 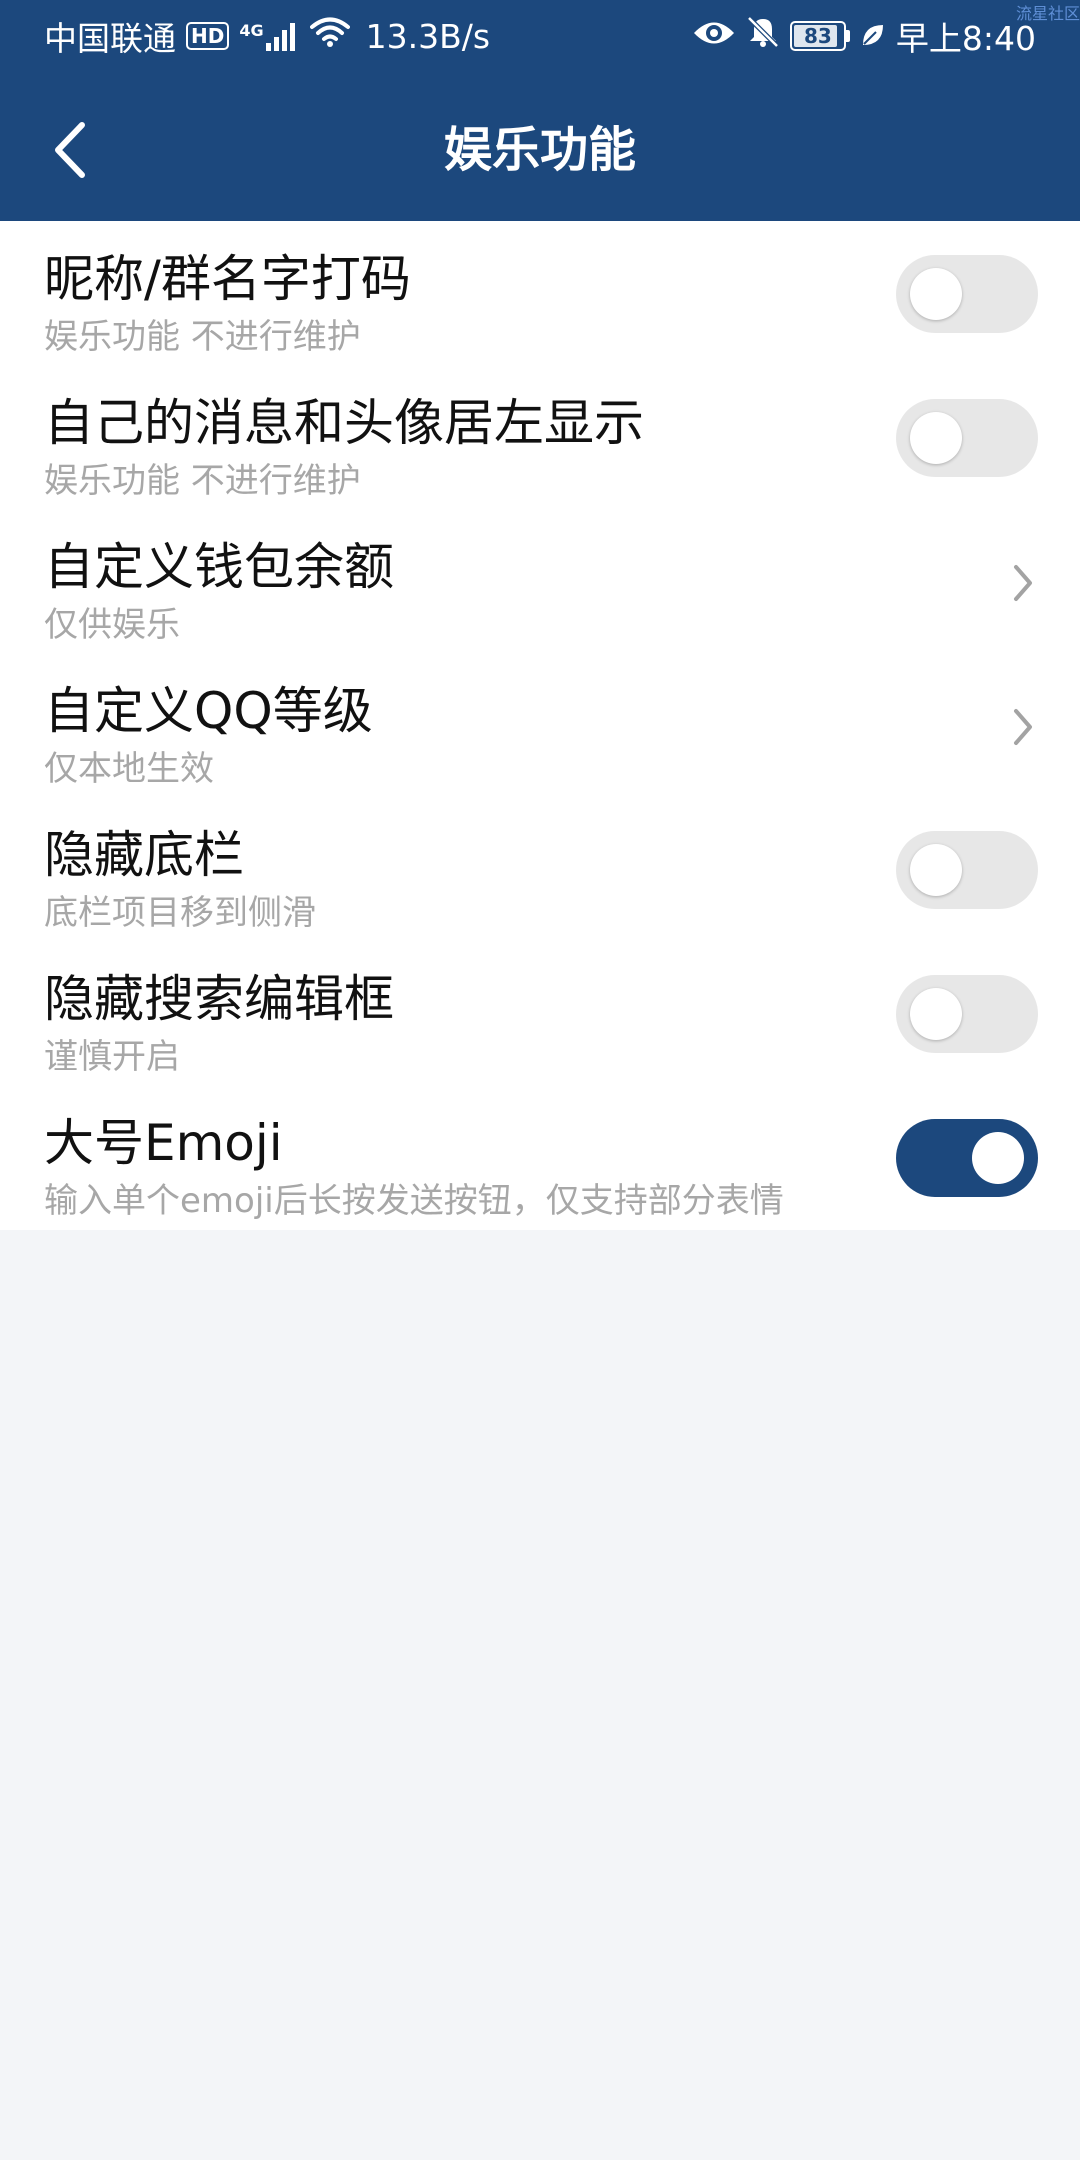 I want to click on setting-row-custom-qq-level: 自定义QQ等级 仅本地生效, so click(x=540, y=725).